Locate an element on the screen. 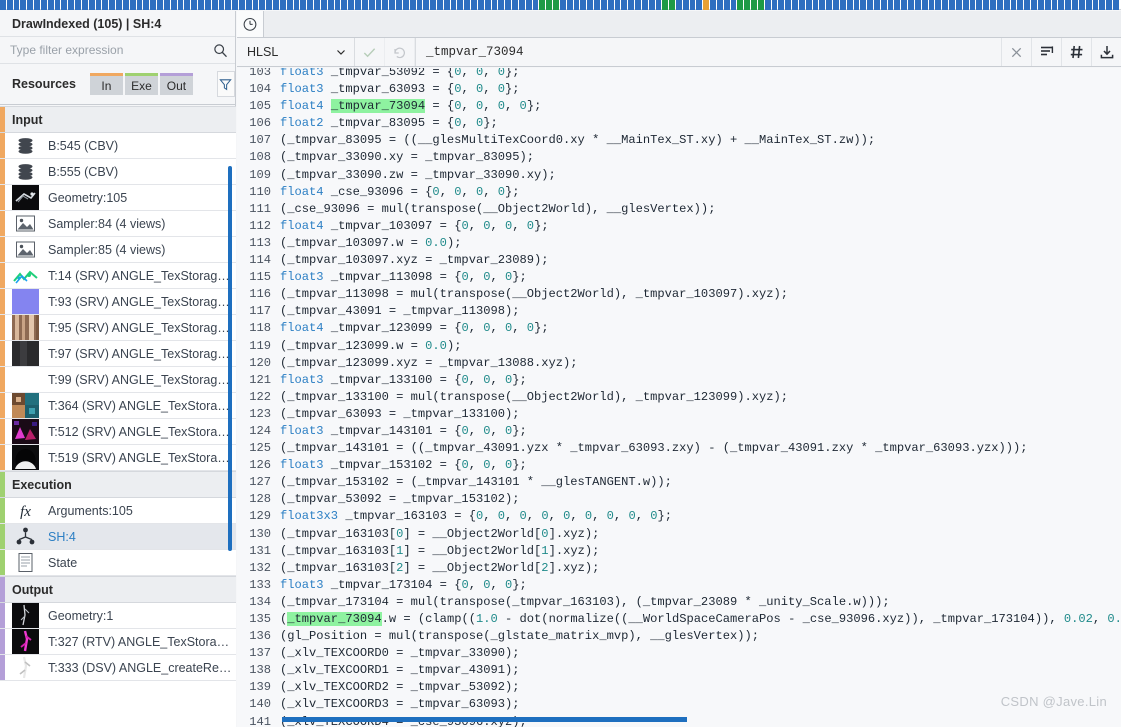 The width and height of the screenshot is (1121, 727). resource-item-b-545-cbv: B:545 (CBV) is located at coordinates (118, 146).